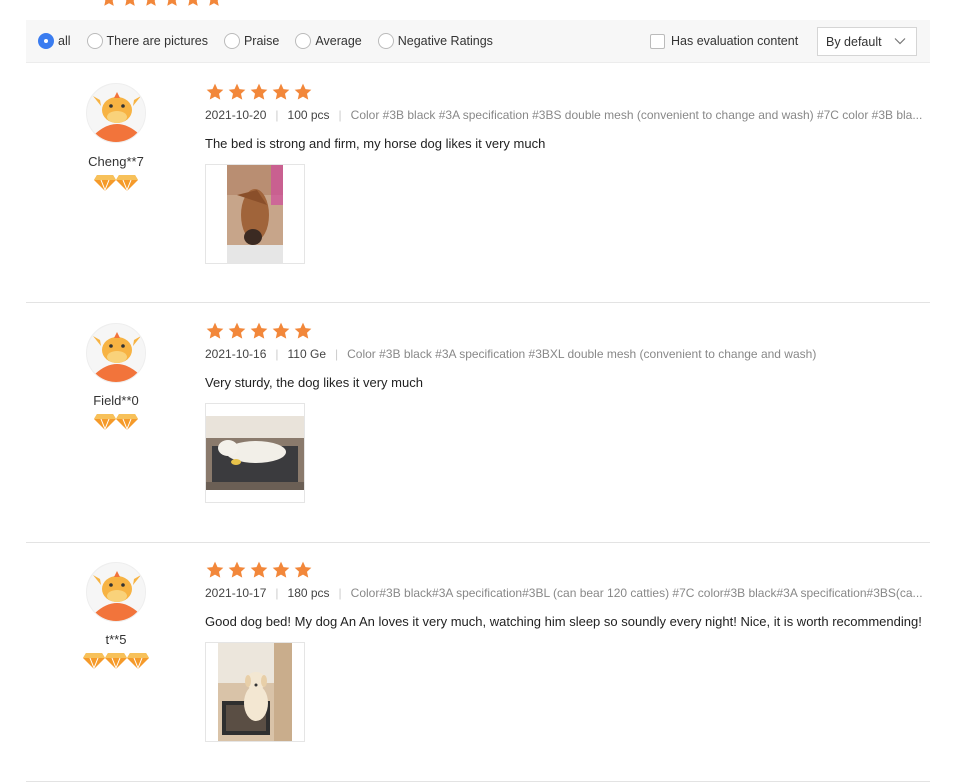  Describe the element at coordinates (854, 41) in the screenshot. I see `sort-value: By default` at that location.